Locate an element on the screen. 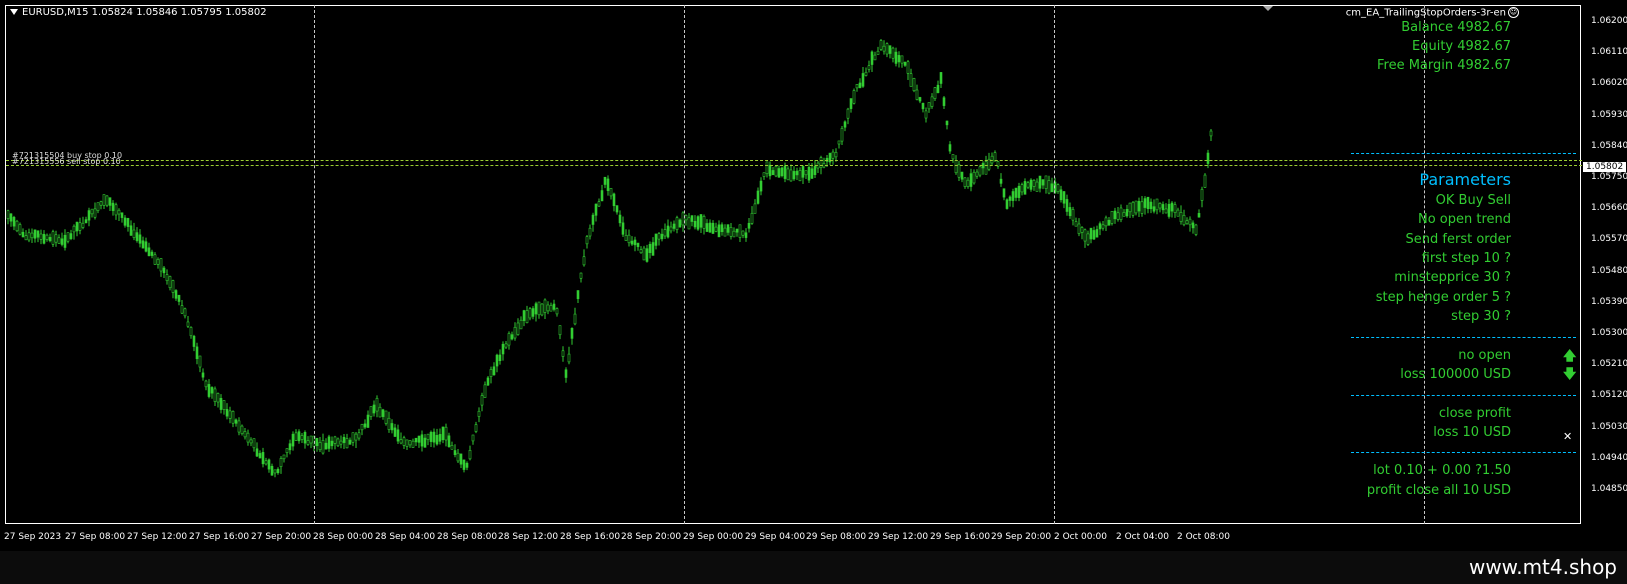  close-icon: ✕ is located at coordinates (1567, 436).